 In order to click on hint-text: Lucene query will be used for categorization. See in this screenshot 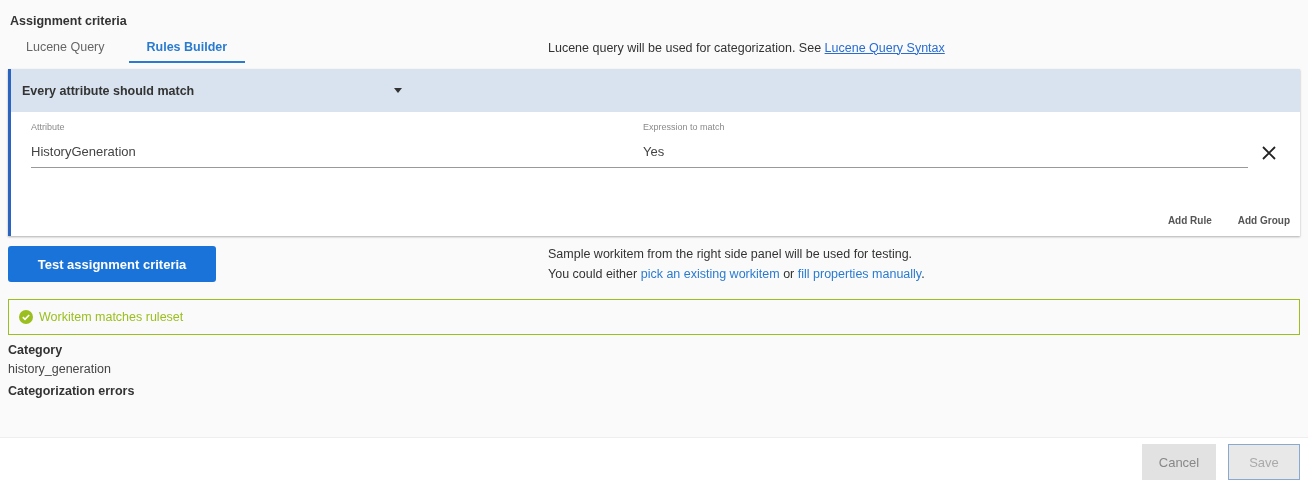, I will do `click(685, 47)`.